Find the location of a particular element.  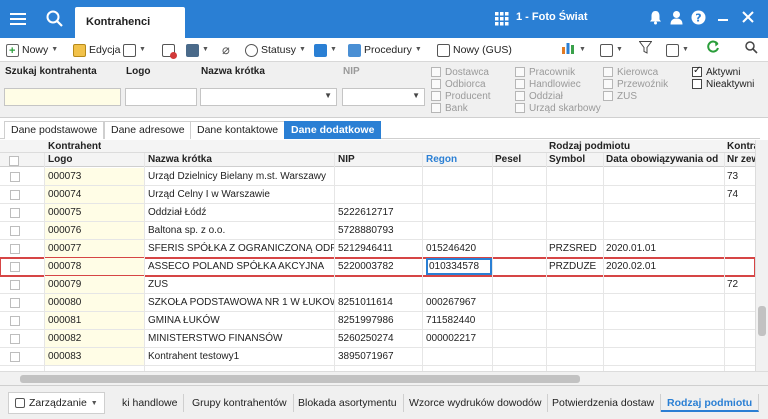

search-icon is located at coordinates (55, 19).